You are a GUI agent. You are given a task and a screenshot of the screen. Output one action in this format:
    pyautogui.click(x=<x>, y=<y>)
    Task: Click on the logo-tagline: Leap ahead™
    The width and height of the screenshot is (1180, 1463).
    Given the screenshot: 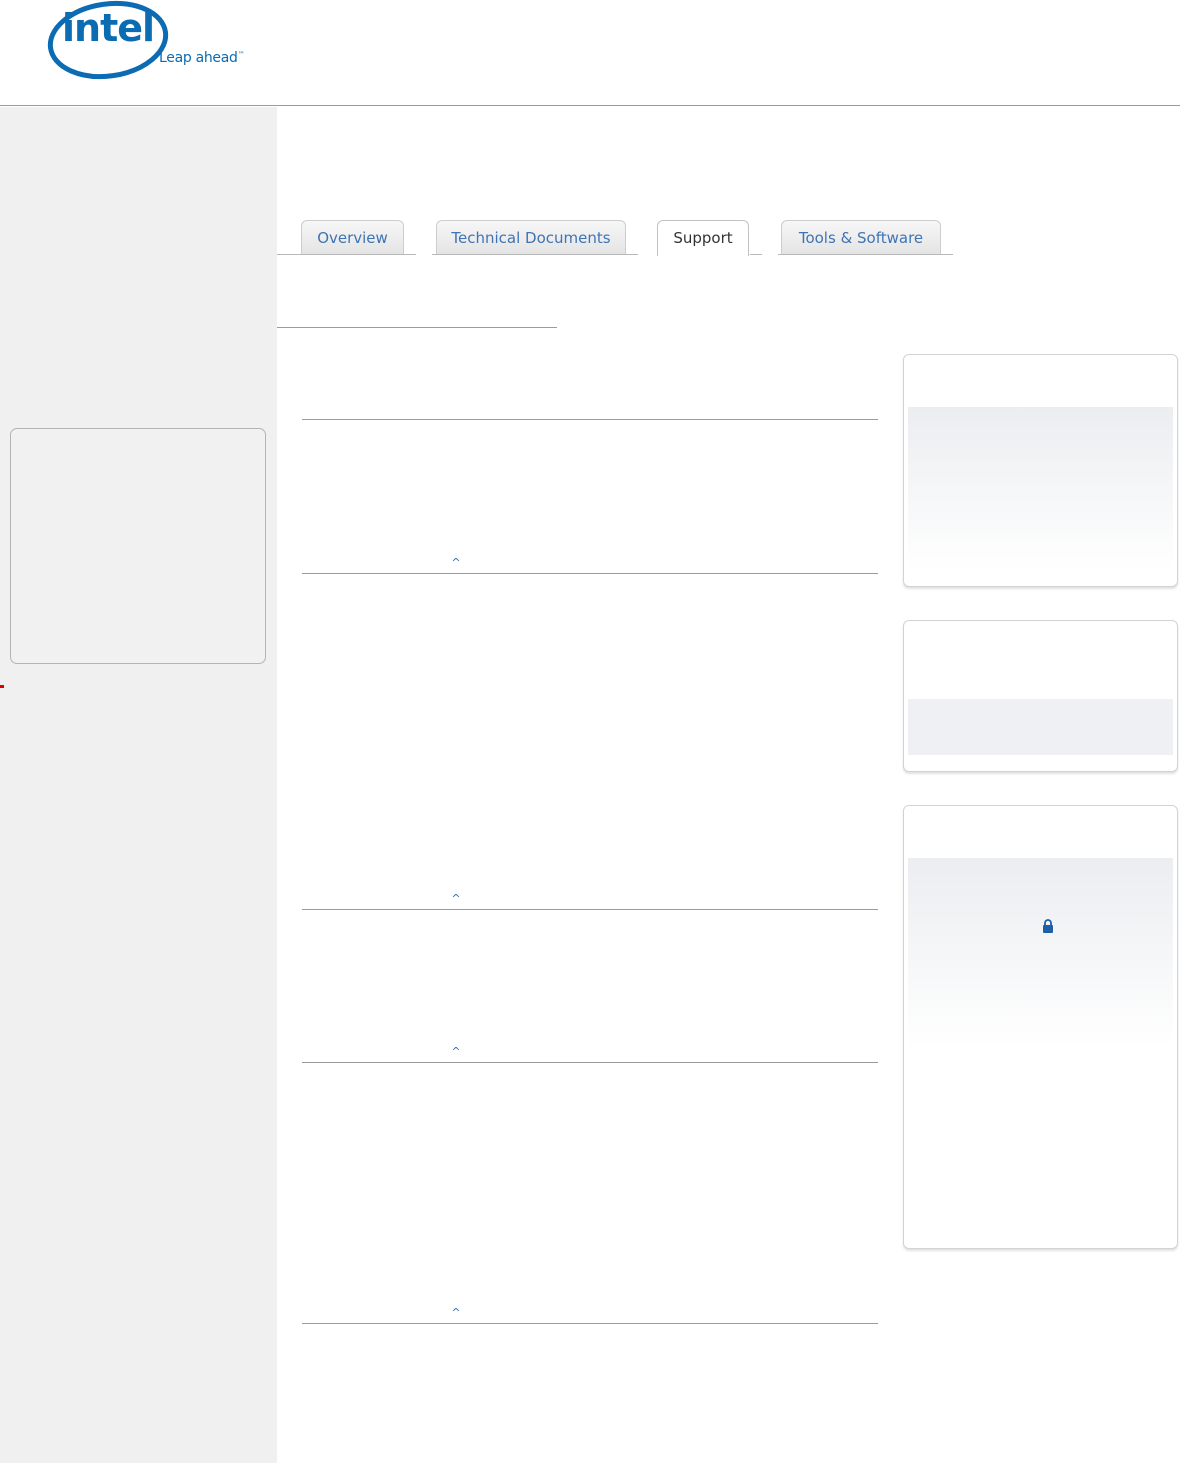 What is the action you would take?
    pyautogui.click(x=202, y=58)
    